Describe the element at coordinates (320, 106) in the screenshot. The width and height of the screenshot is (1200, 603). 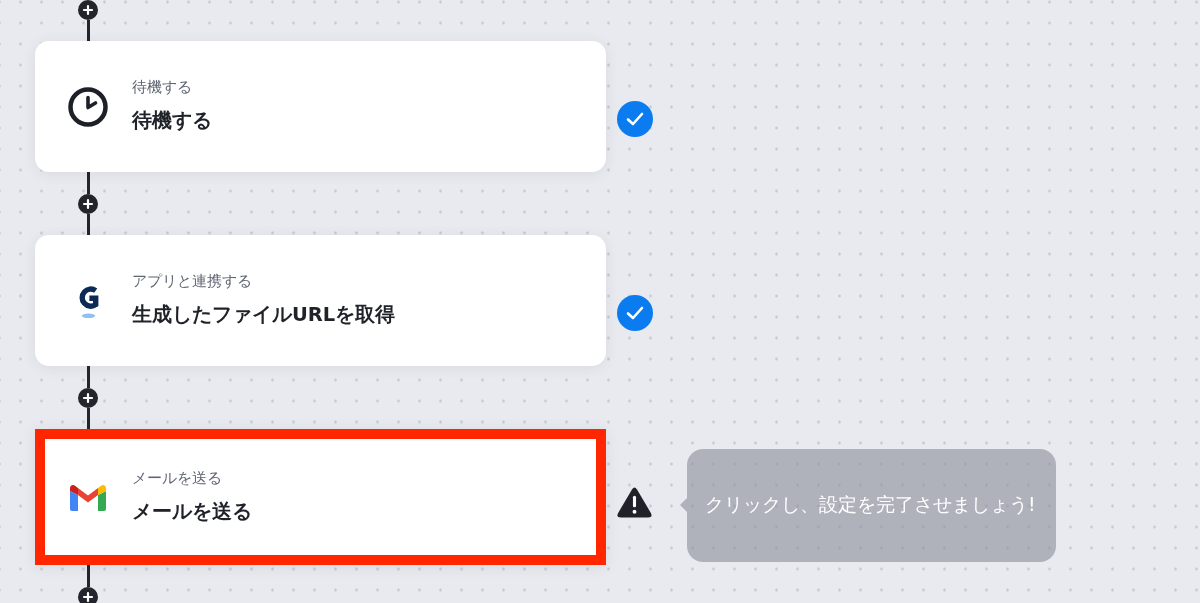
I see `step-card: 待機する 待機する` at that location.